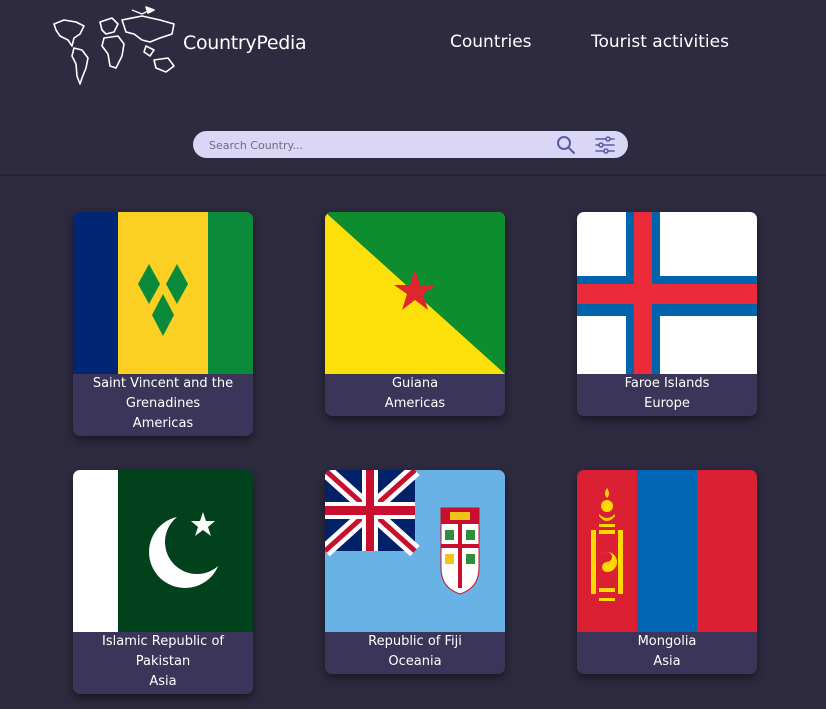  What do you see at coordinates (667, 653) in the screenshot?
I see `card-caption: Mongolia Asia` at bounding box center [667, 653].